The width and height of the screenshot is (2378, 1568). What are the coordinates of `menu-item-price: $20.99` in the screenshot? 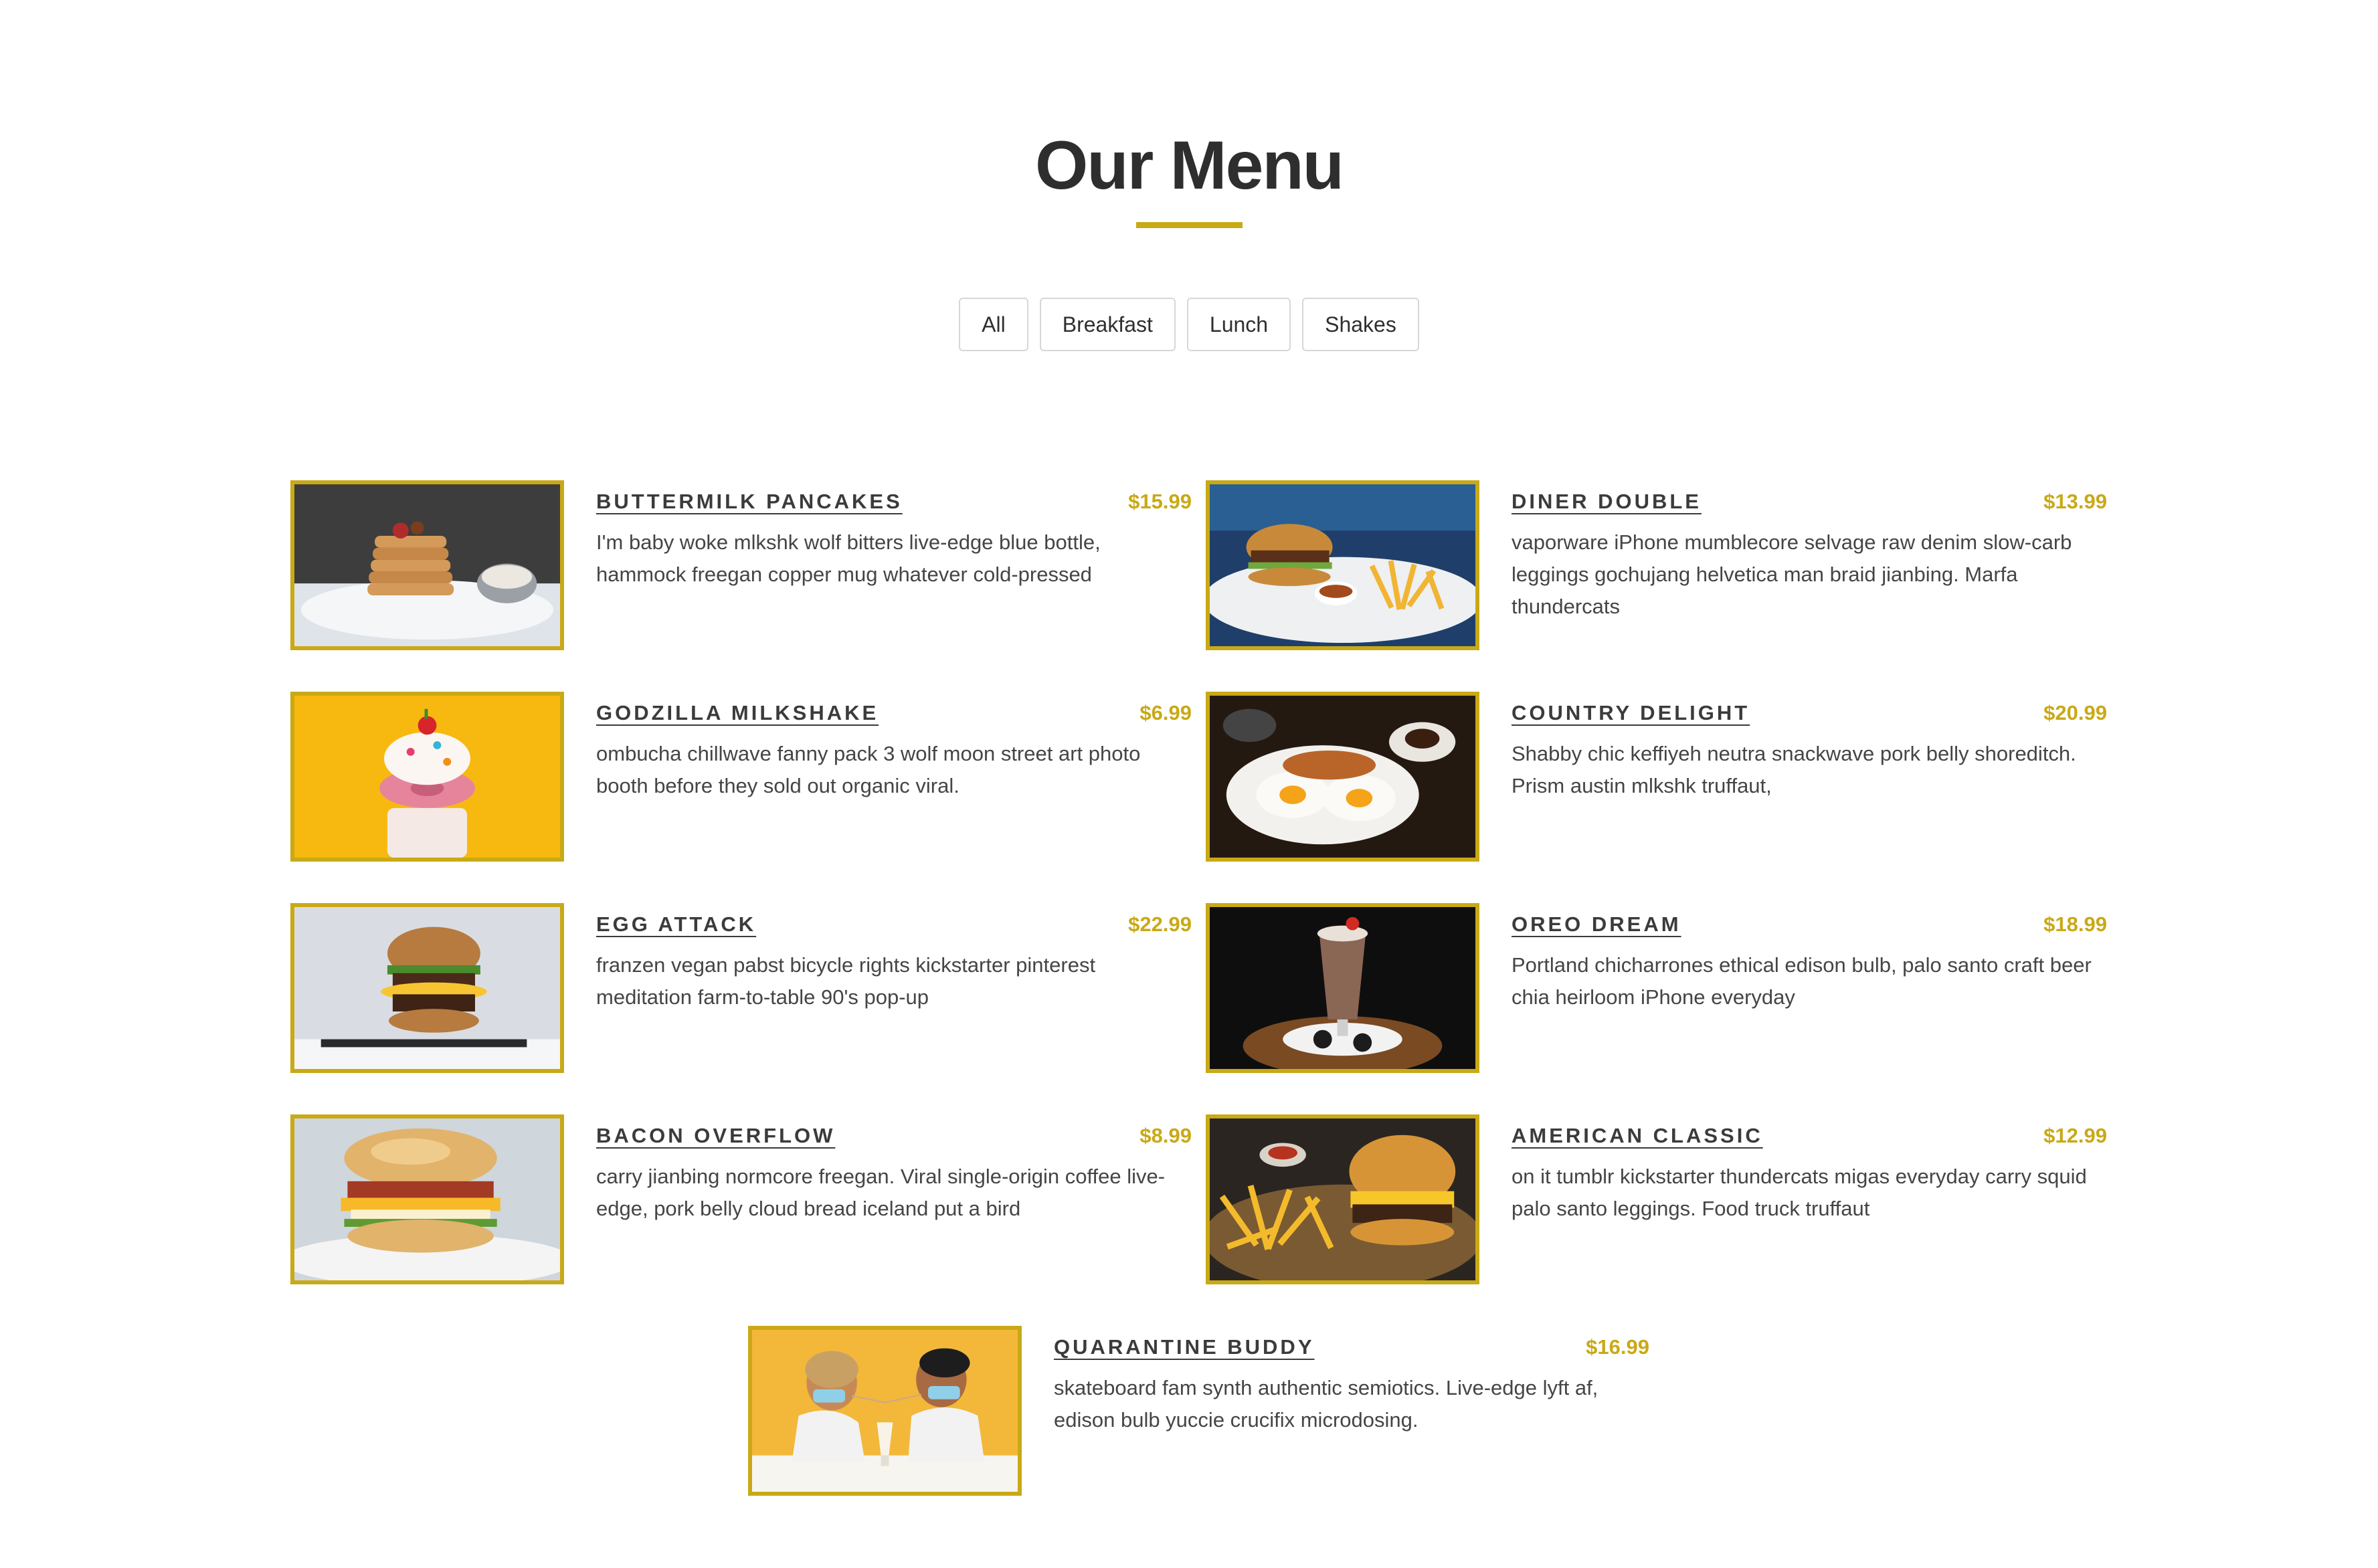 It's located at (2075, 712).